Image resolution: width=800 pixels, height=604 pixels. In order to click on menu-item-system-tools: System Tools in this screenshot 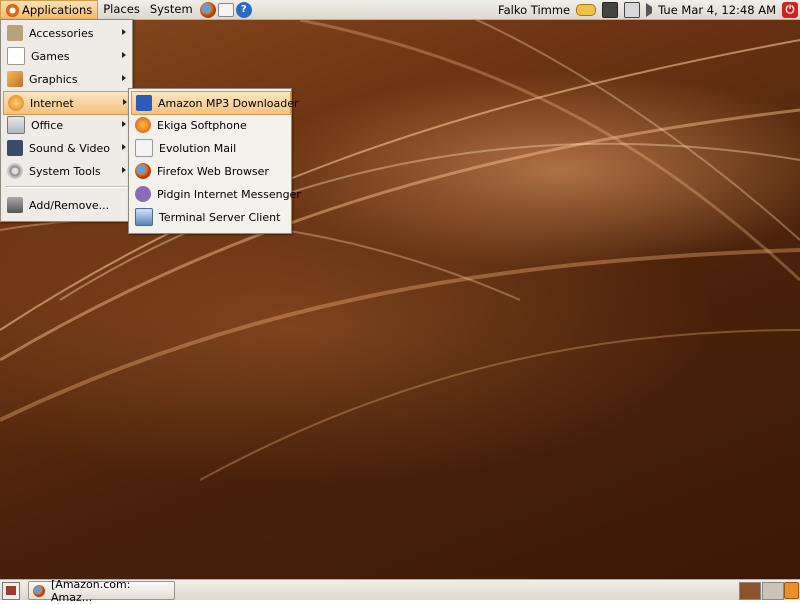, I will do `click(66, 171)`.